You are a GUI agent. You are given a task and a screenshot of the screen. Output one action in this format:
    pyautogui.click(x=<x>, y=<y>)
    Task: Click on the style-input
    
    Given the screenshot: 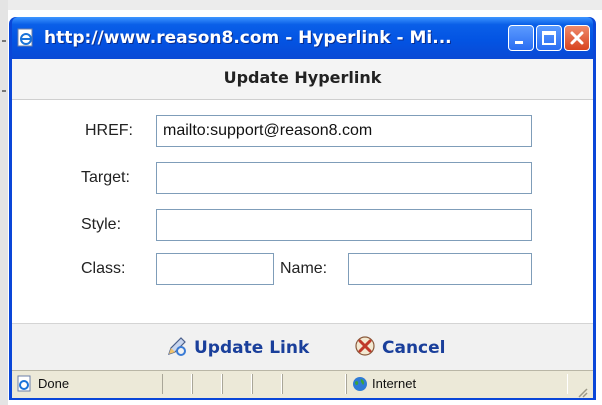 What is the action you would take?
    pyautogui.click(x=344, y=225)
    